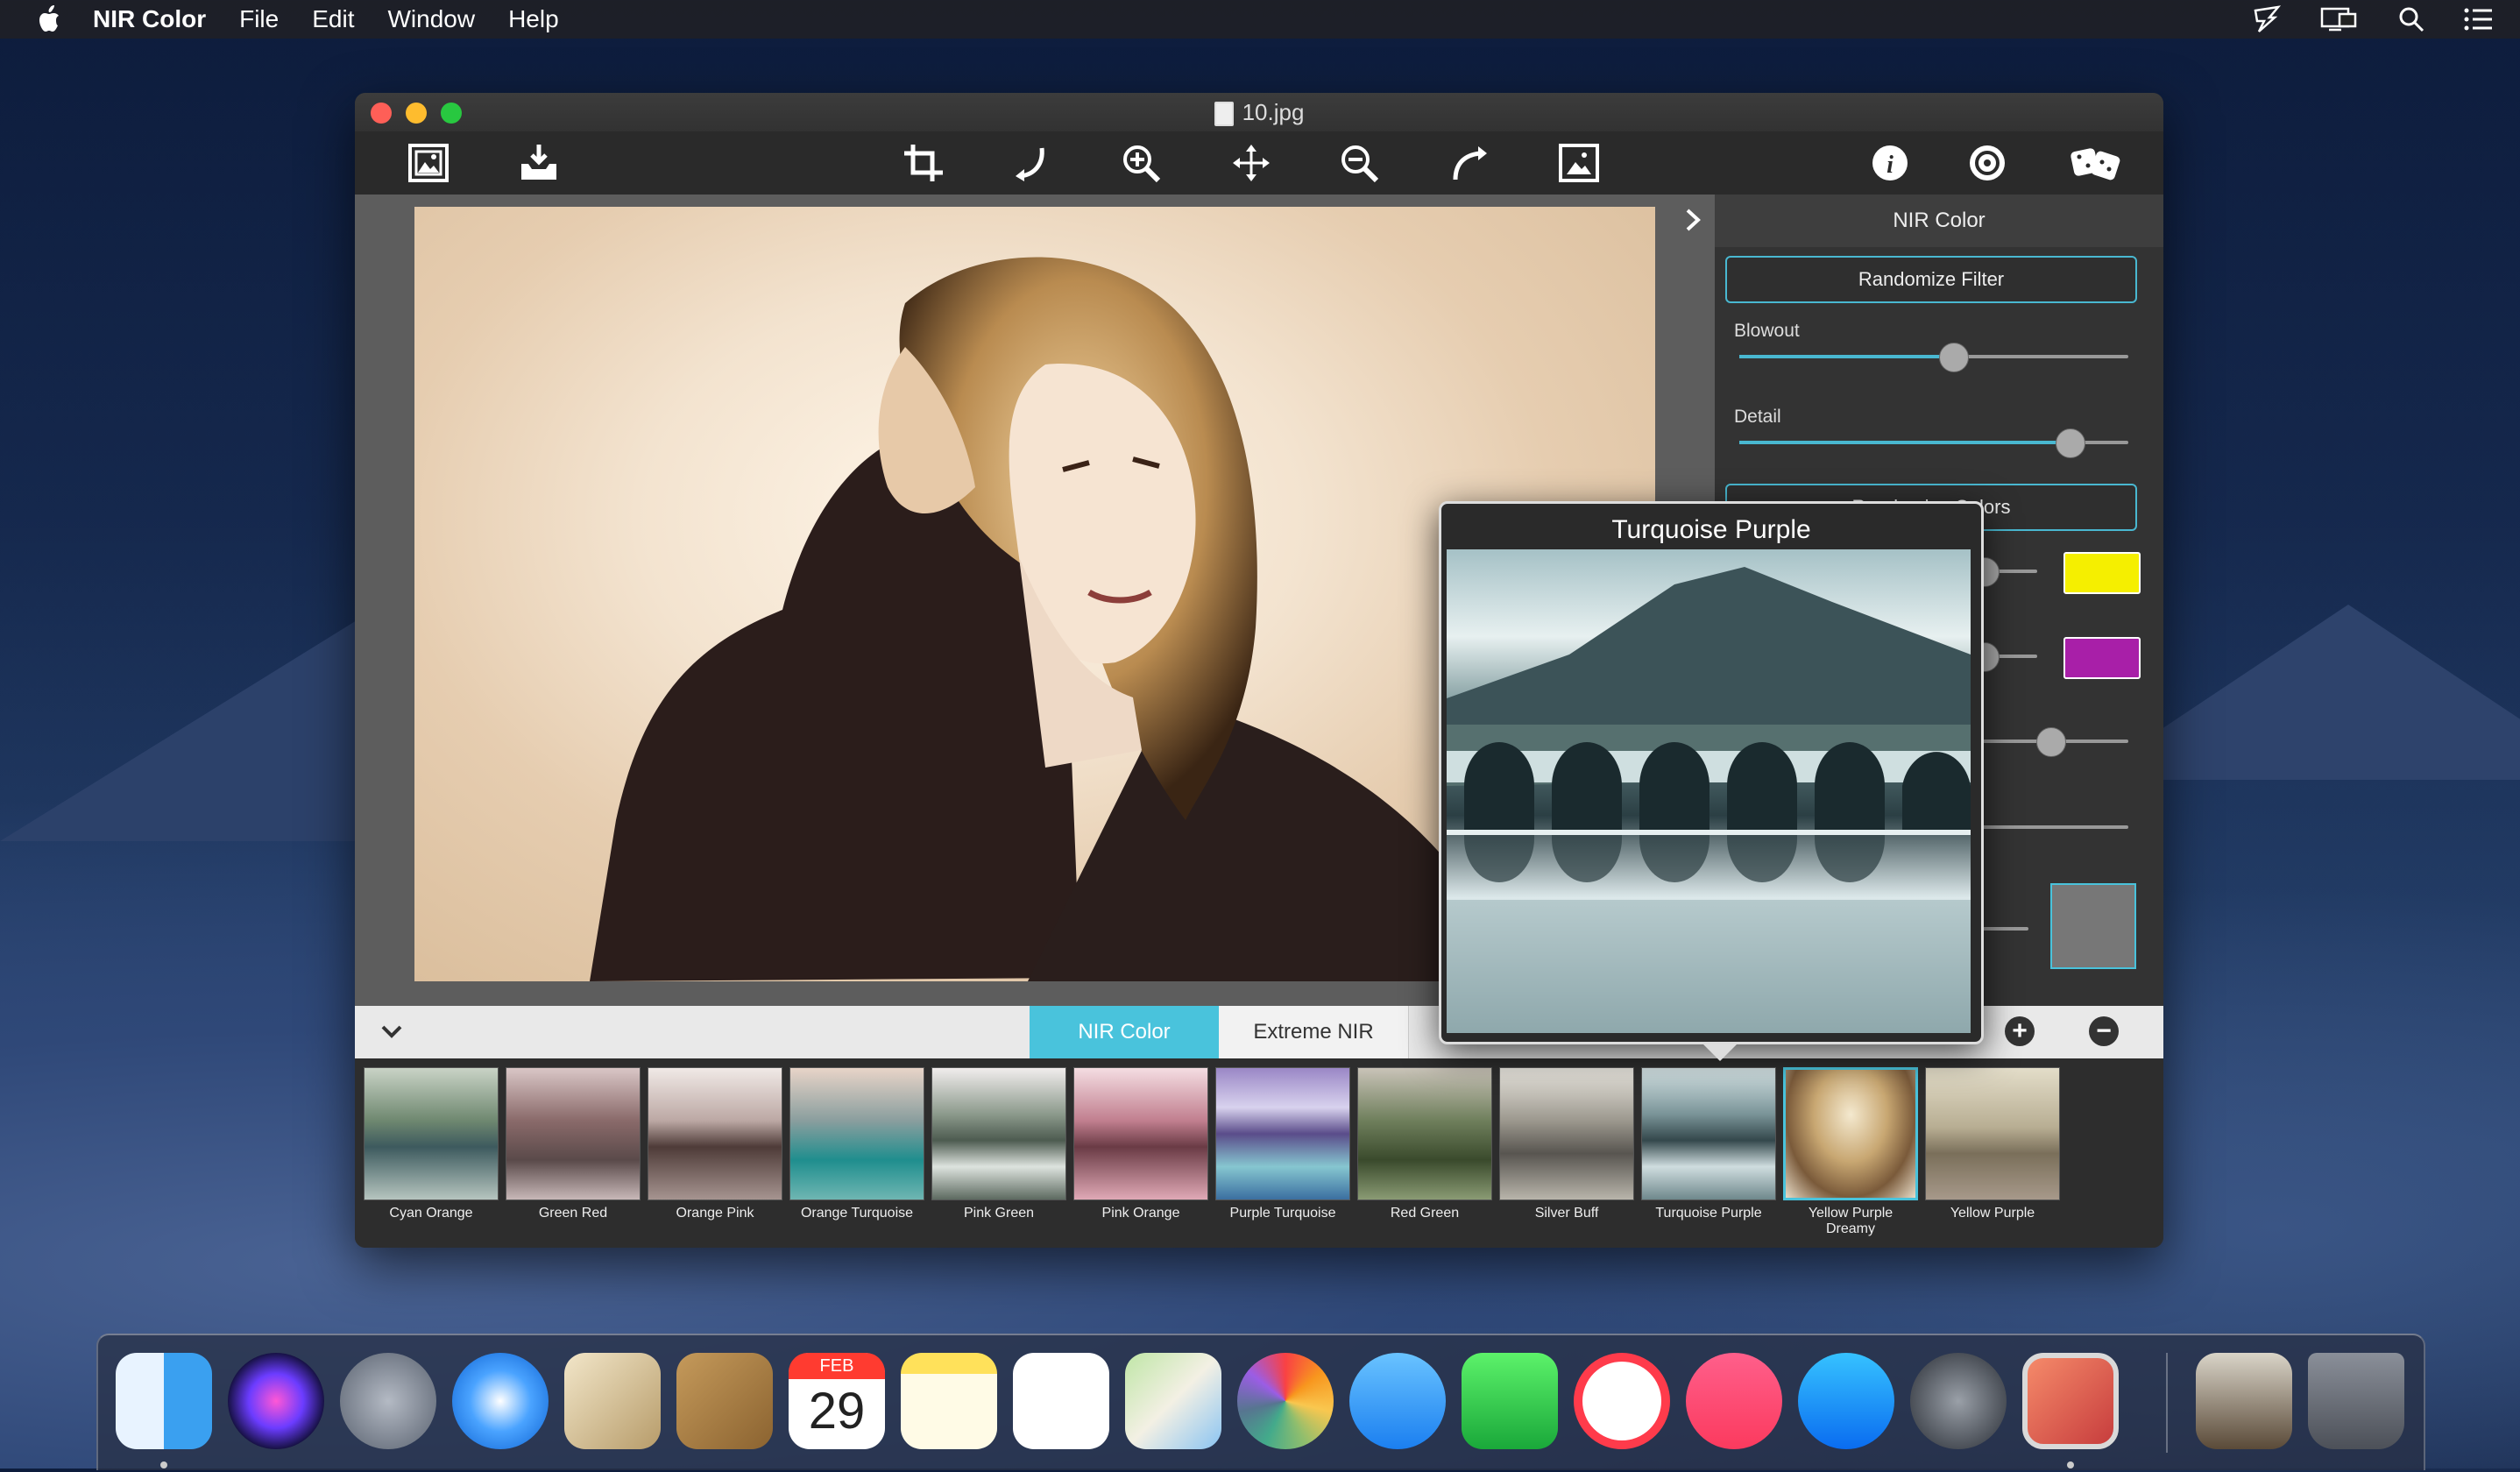 The width and height of the screenshot is (2520, 1472). Describe the element at coordinates (1958, 1401) in the screenshot. I see `system-preferences-icon` at that location.